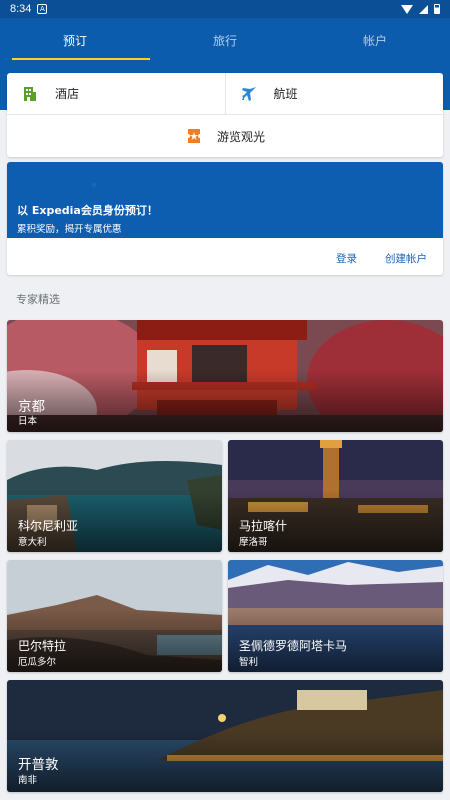  I want to click on destination-country: 意大利, so click(32, 542).